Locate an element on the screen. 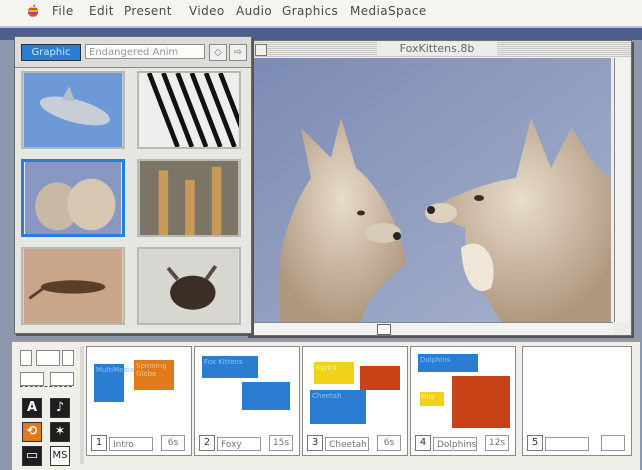 This screenshot has width=642, height=470. scene-canvas: Dolphins Fins is located at coordinates (463, 390).